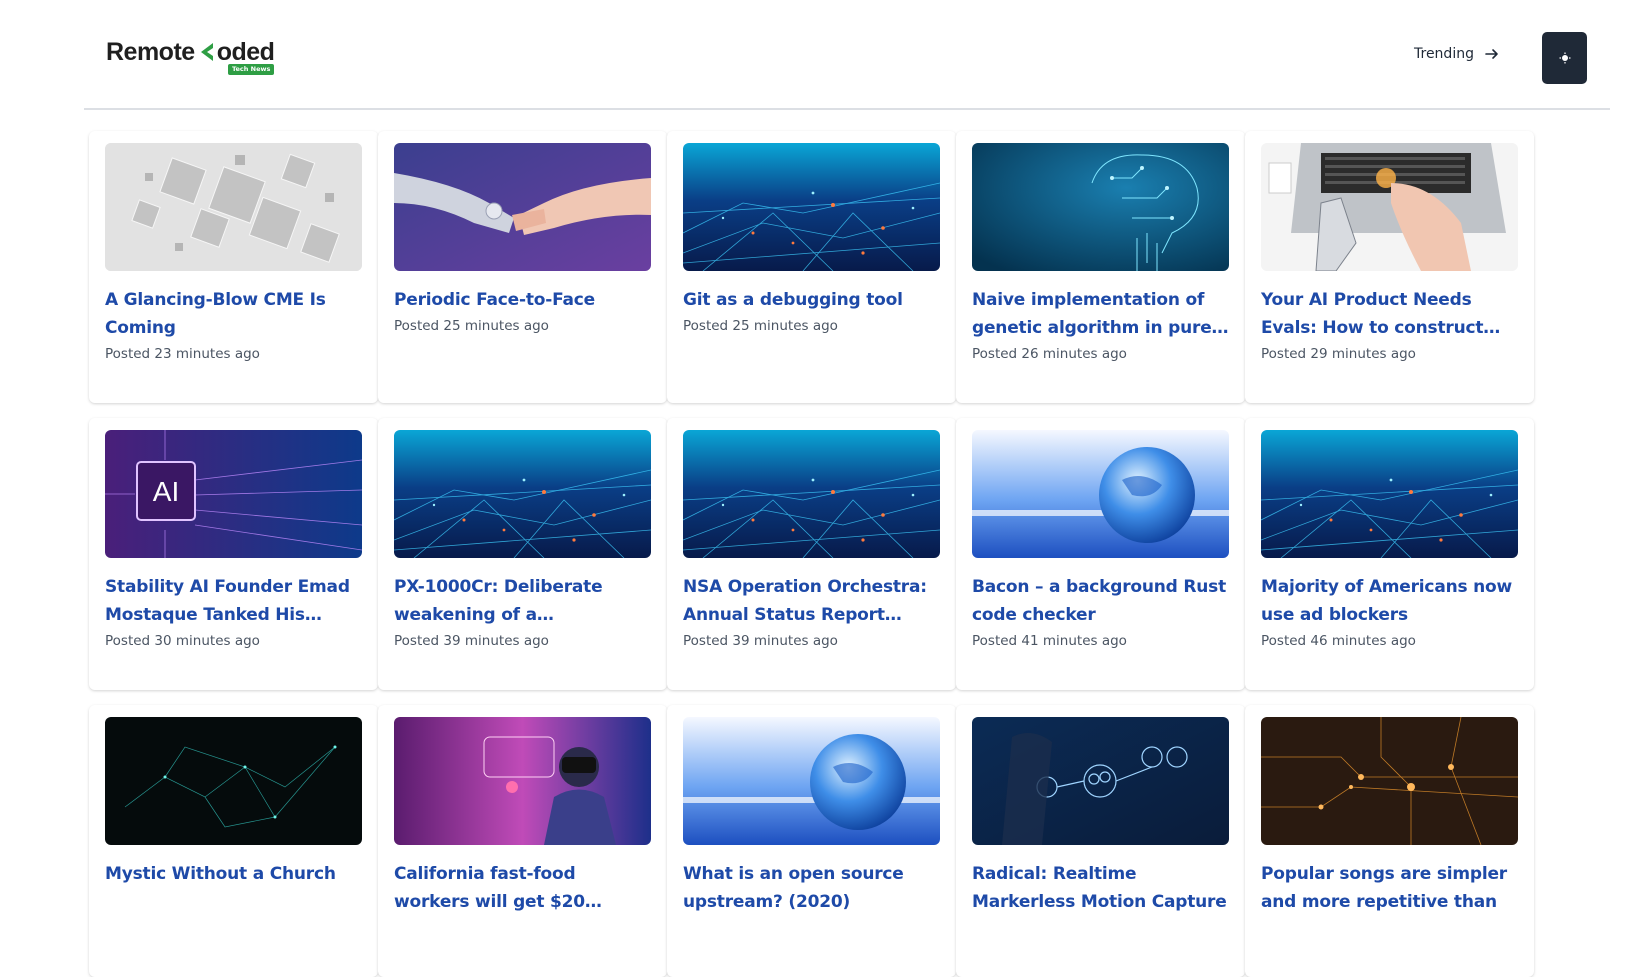  I want to click on site-logo: Remote oded Tech News, so click(190, 58).